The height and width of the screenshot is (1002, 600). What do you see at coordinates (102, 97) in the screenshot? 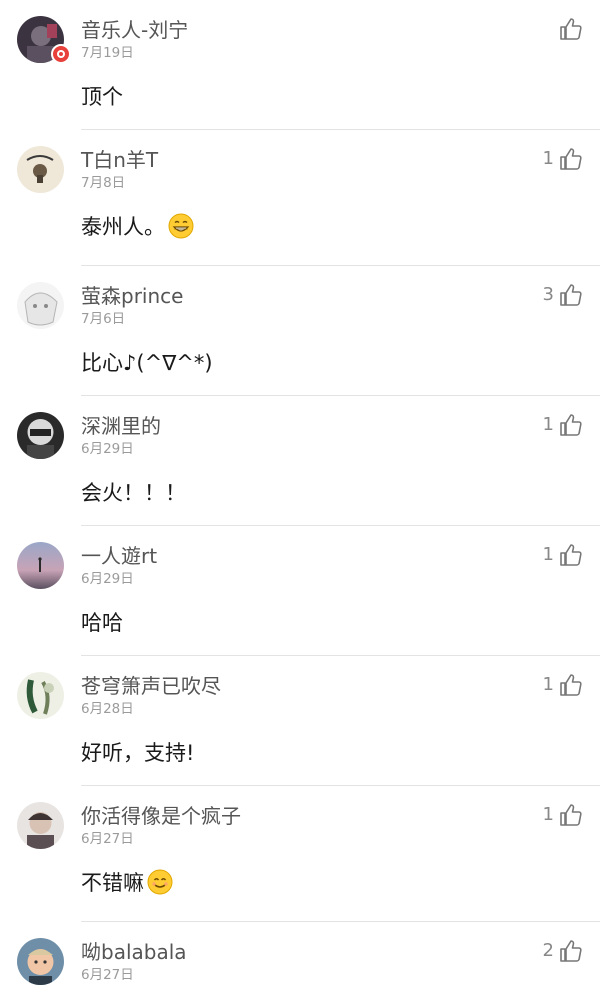
I see `comment-text: 顶个` at bounding box center [102, 97].